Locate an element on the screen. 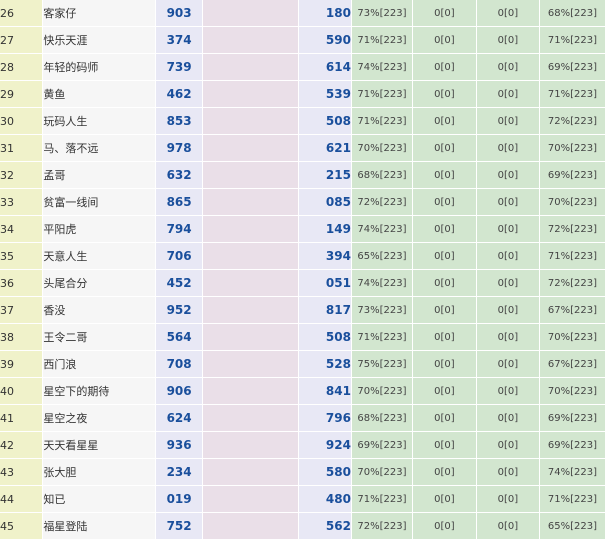 The height and width of the screenshot is (541, 607). stat-1-cell: 69%[223] is located at coordinates (382, 445).